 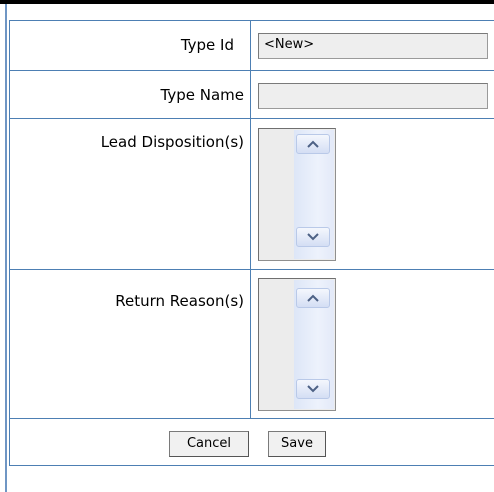 What do you see at coordinates (179, 301) in the screenshot?
I see `return-reasons-label: Return Reason(s)` at bounding box center [179, 301].